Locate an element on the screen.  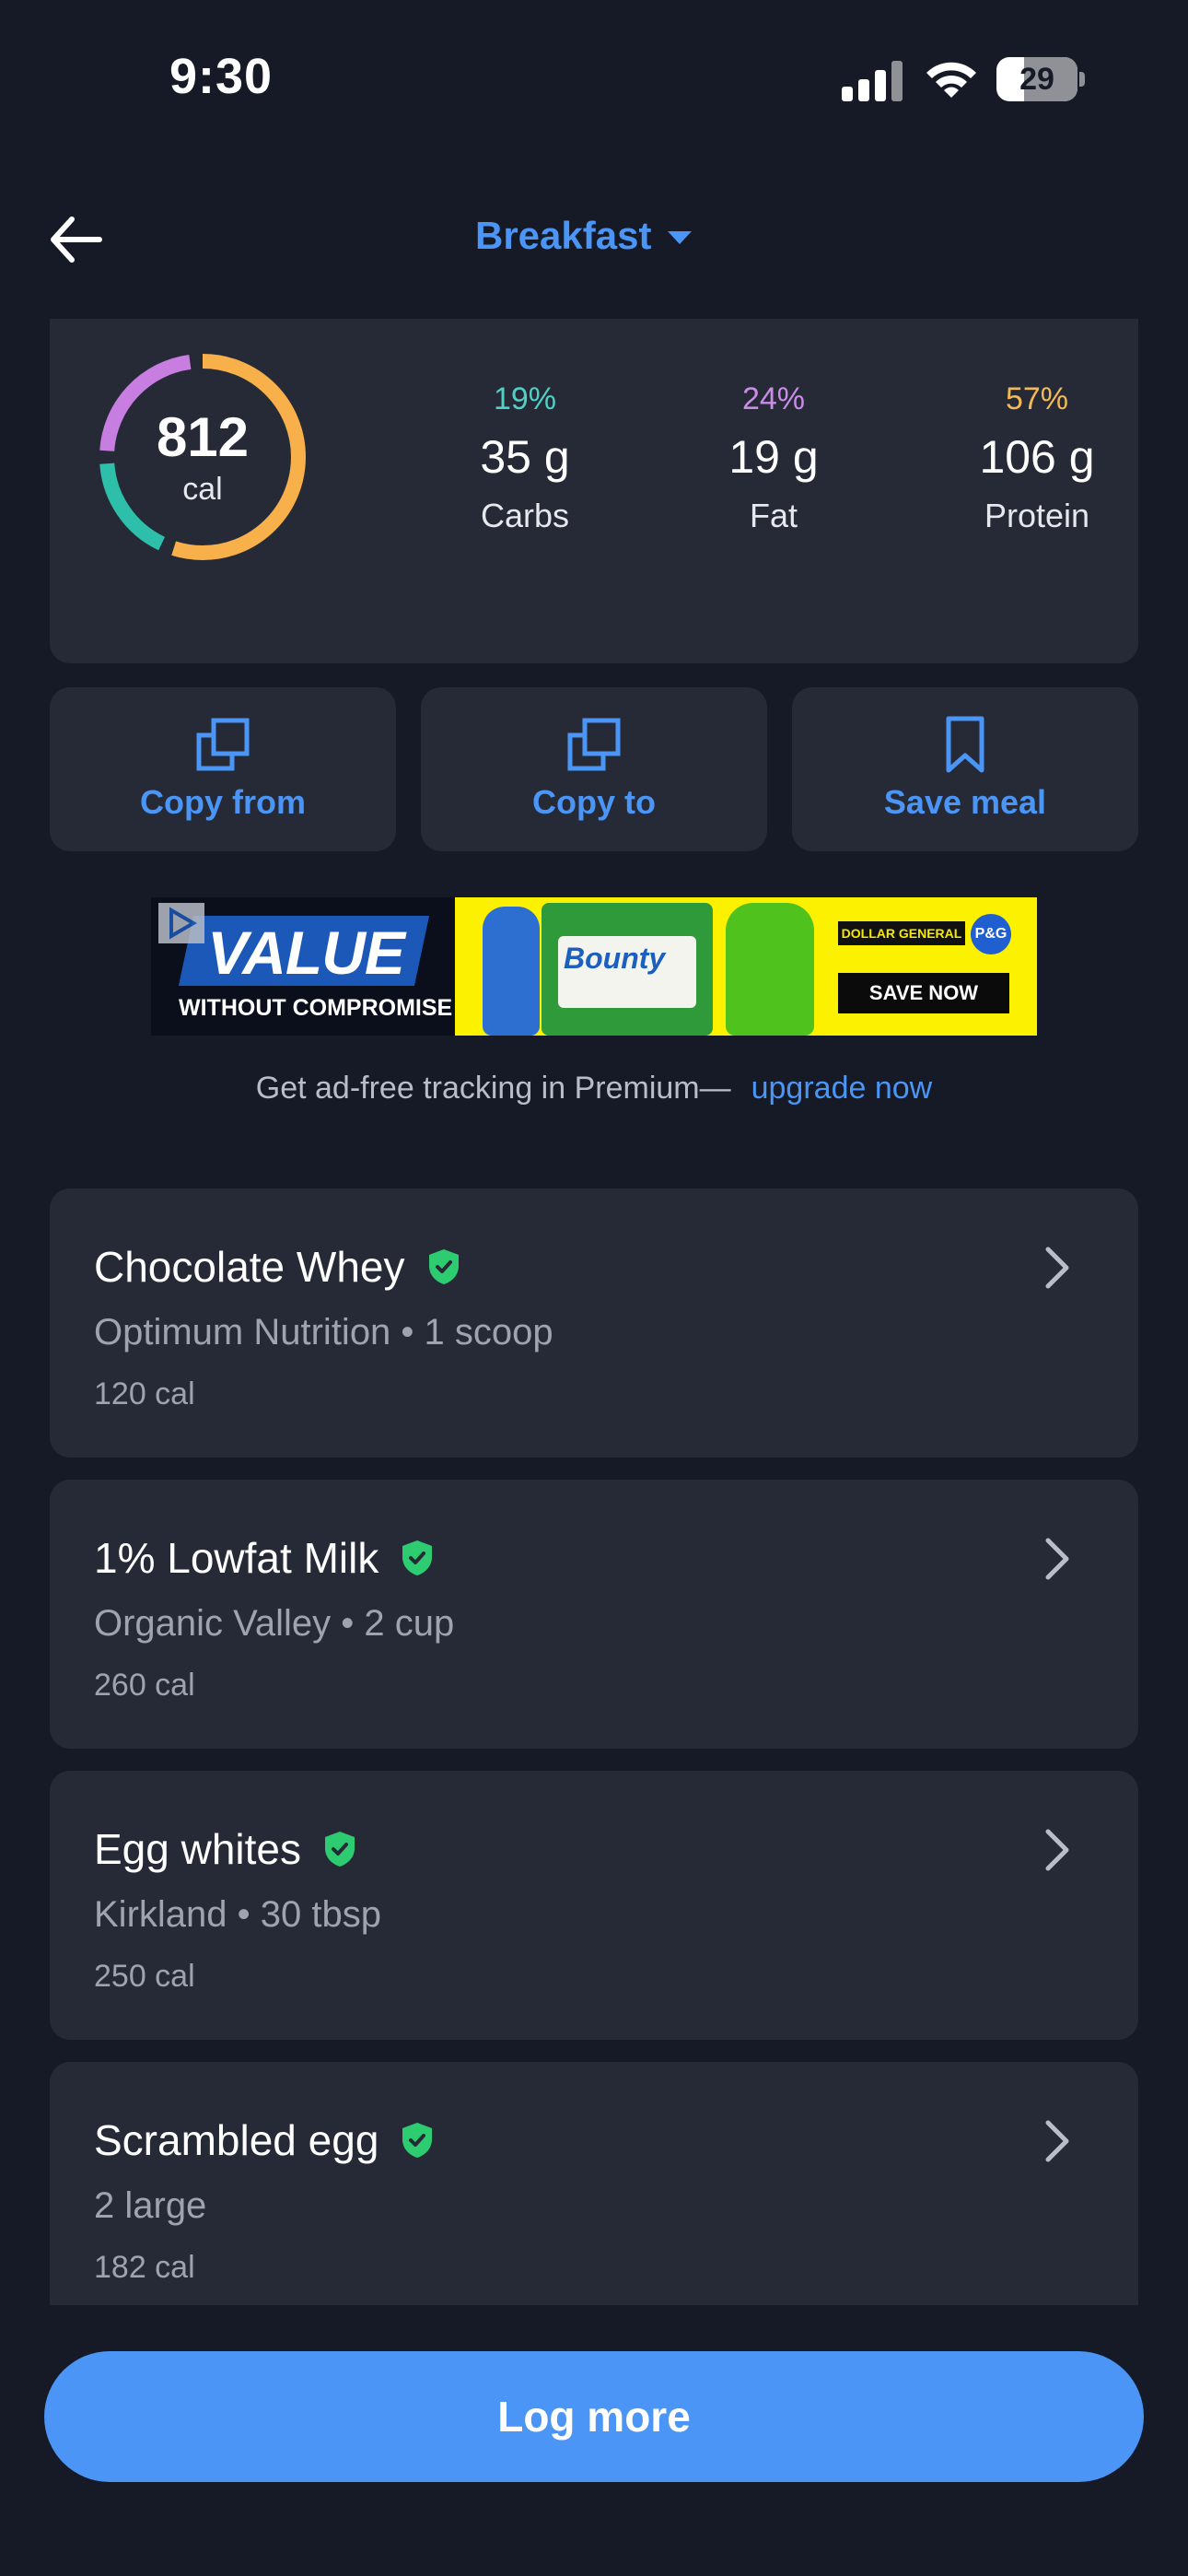
ad-retailer-logo: DOLLAR GENERAL is located at coordinates (901, 933).